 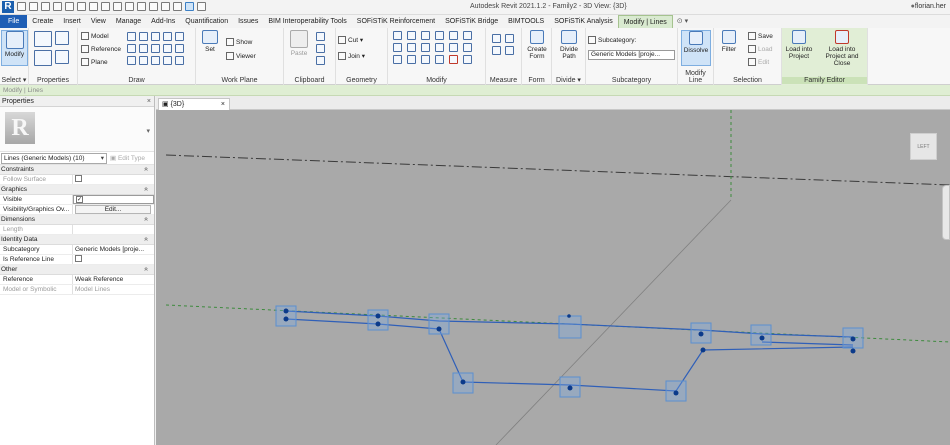 What do you see at coordinates (143, 48) in the screenshot?
I see `center-arc-icon` at bounding box center [143, 48].